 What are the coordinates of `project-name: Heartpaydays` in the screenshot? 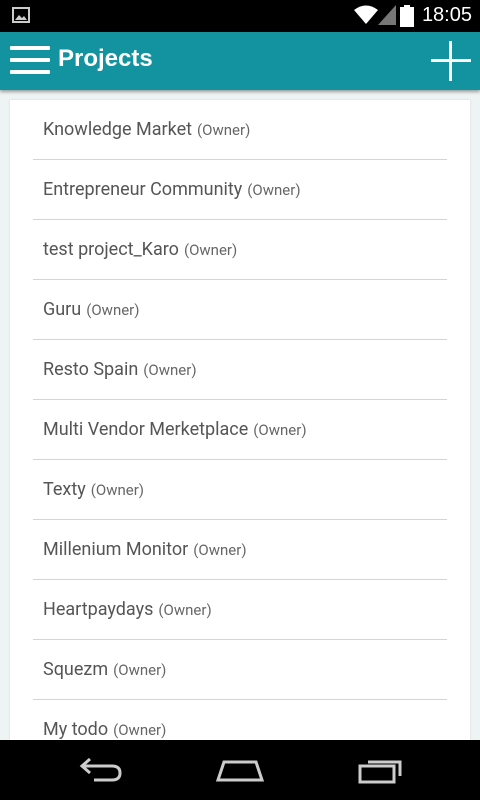 It's located at (98, 609).